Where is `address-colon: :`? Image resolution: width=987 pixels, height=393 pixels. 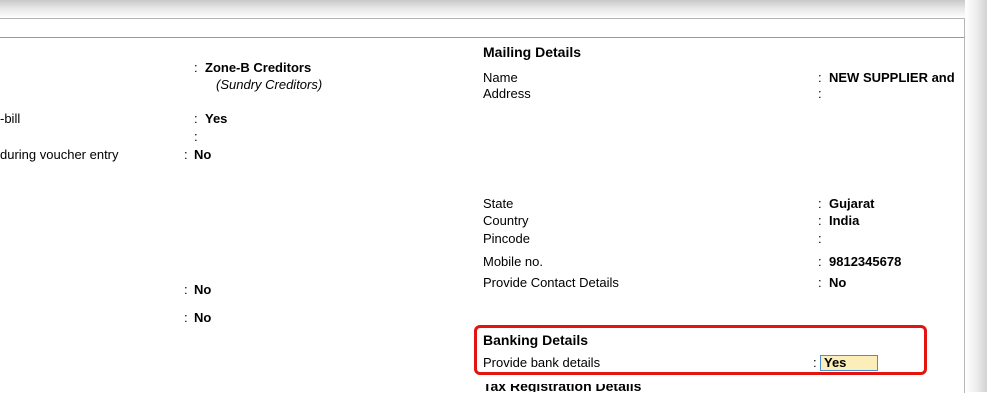 address-colon: : is located at coordinates (820, 93).